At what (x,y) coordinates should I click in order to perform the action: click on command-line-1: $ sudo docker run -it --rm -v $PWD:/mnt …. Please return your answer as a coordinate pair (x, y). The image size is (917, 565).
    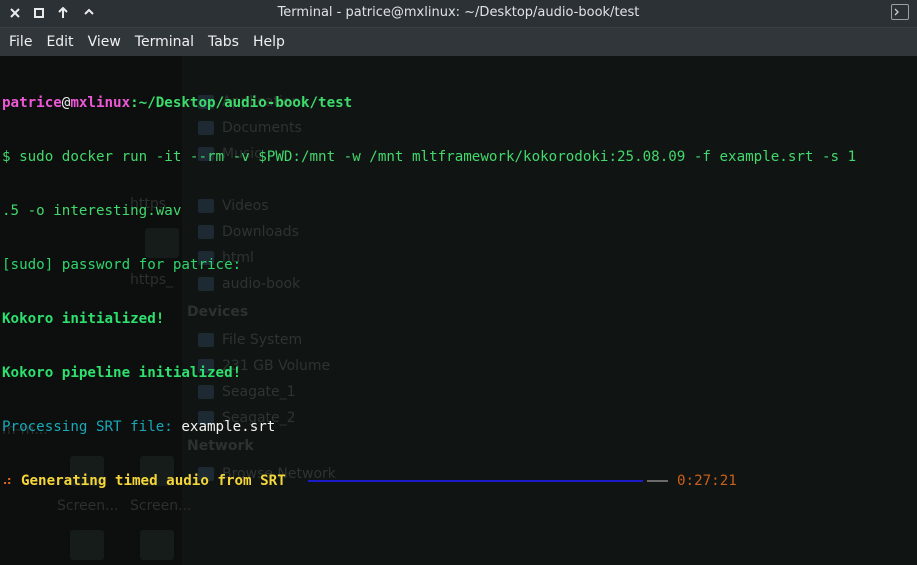
    Looking at the image, I should click on (429, 157).